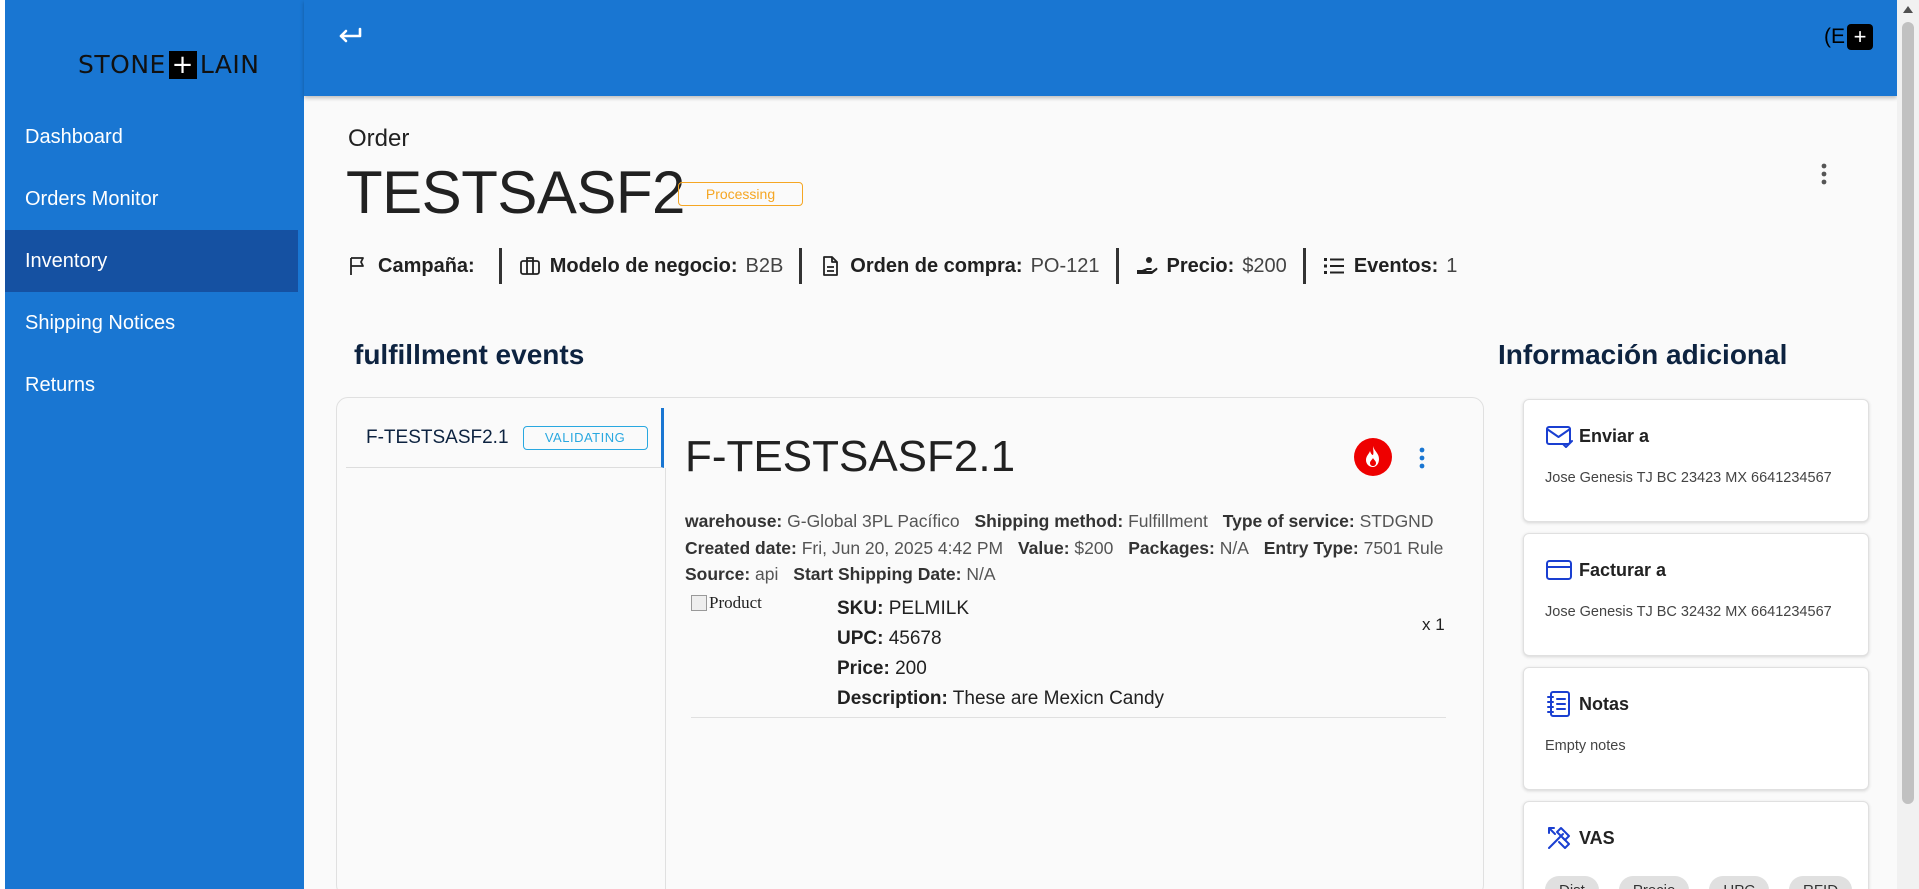  I want to click on fulfillment-section-title: fulfillment events, so click(469, 354).